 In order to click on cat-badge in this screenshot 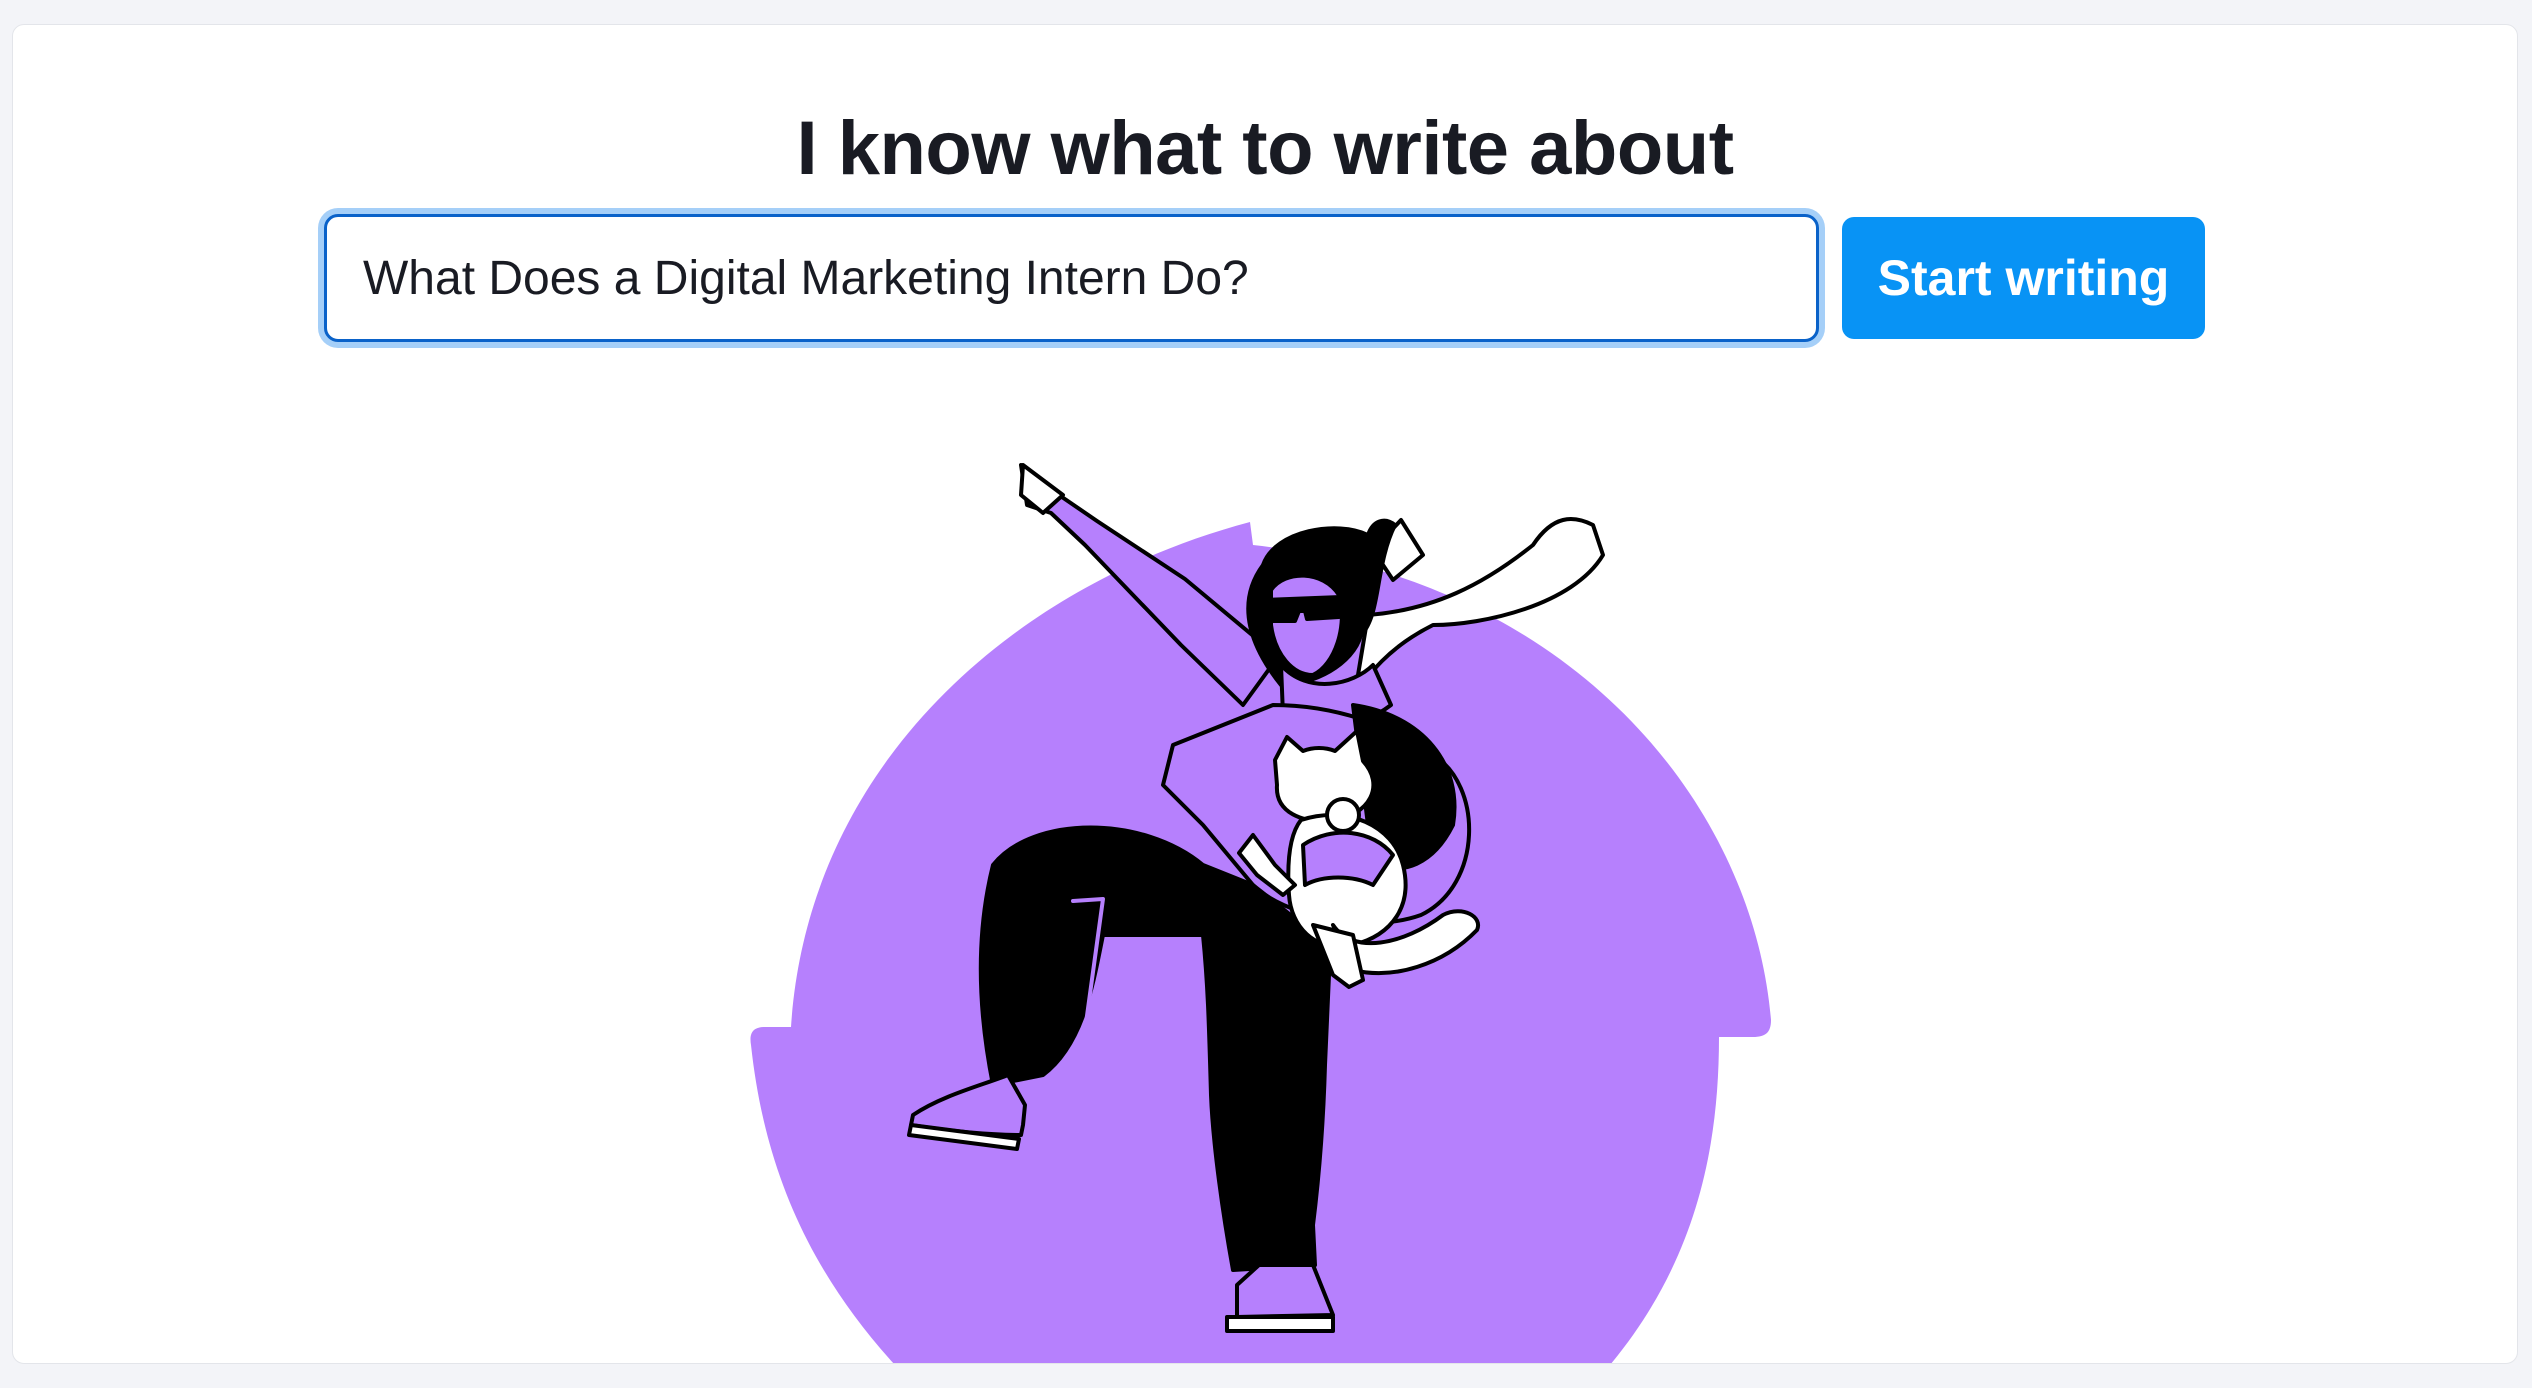, I will do `click(1343, 815)`.